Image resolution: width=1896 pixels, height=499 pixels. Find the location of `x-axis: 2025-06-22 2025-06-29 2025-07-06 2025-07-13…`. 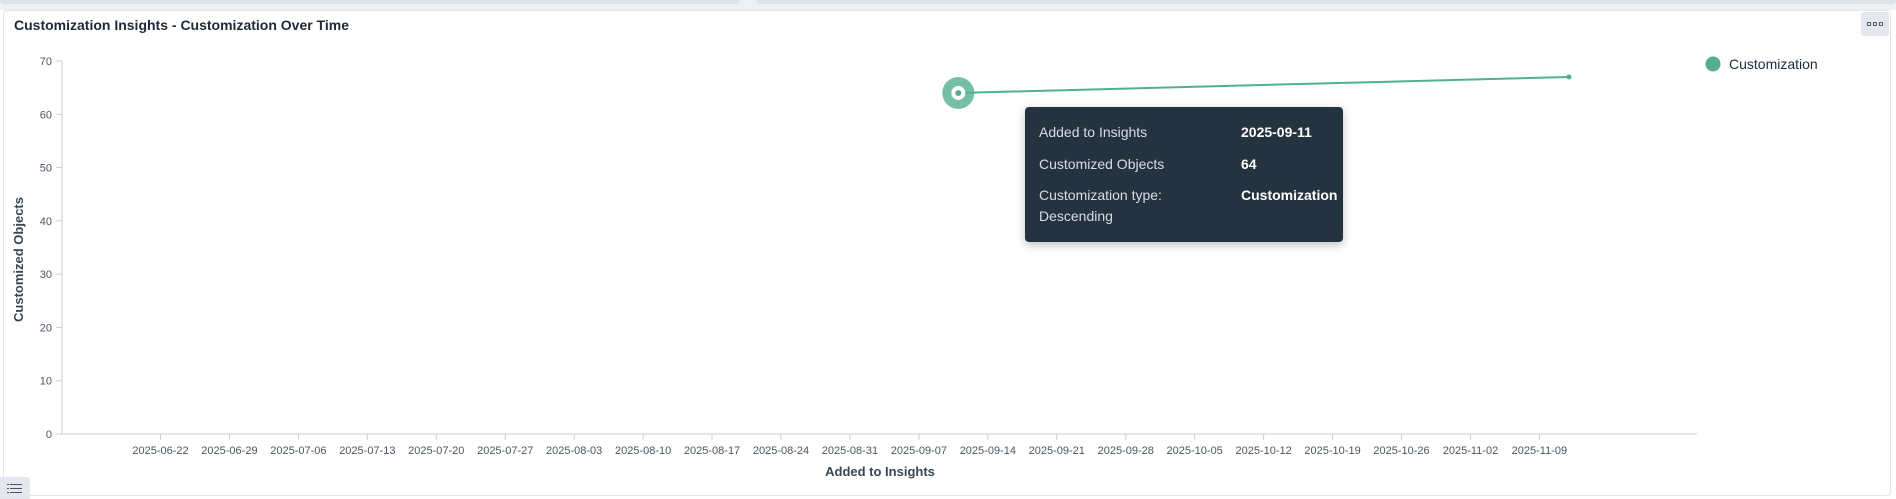

x-axis: 2025-06-22 2025-06-29 2025-07-06 2025-07-13… is located at coordinates (879, 445).